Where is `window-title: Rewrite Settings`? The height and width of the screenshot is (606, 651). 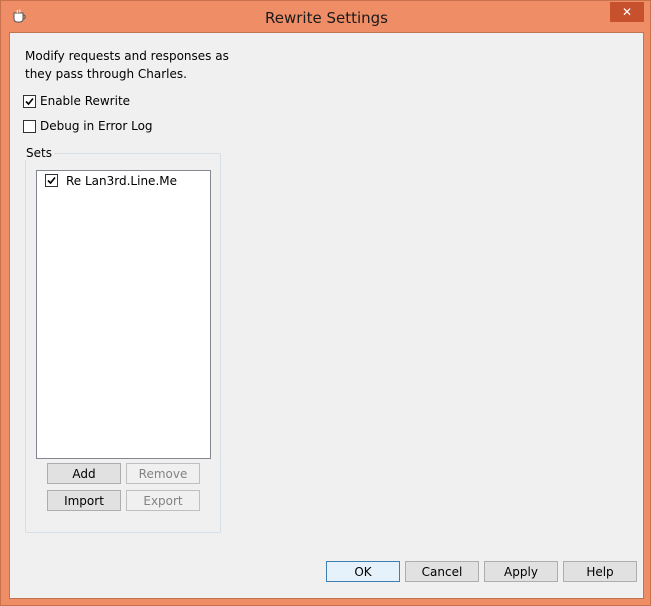 window-title: Rewrite Settings is located at coordinates (326, 18).